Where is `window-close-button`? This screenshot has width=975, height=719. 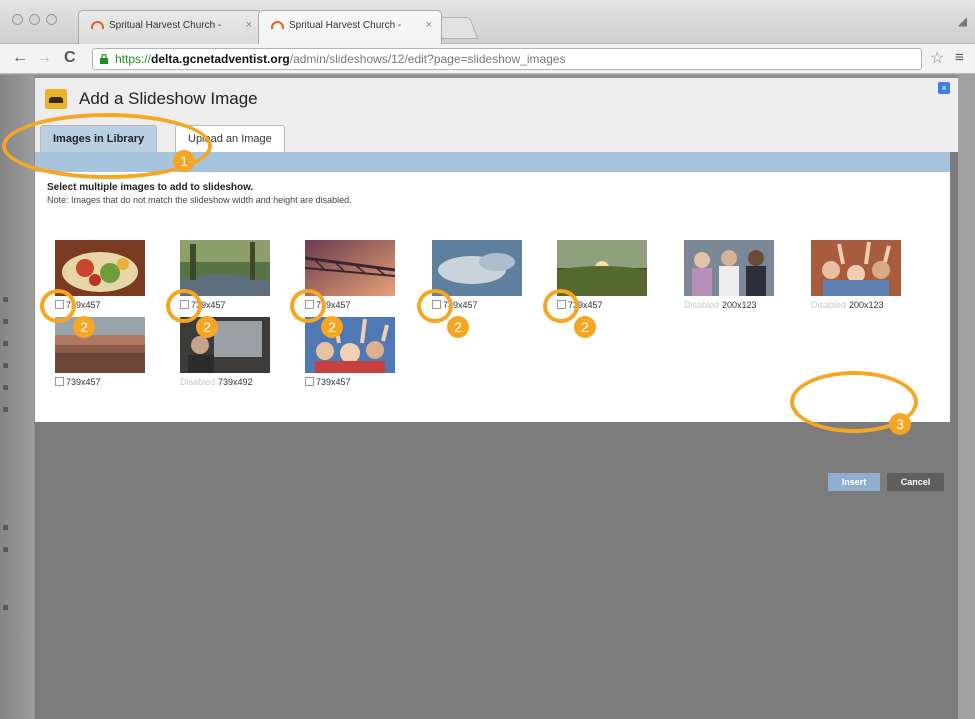 window-close-button is located at coordinates (17, 19).